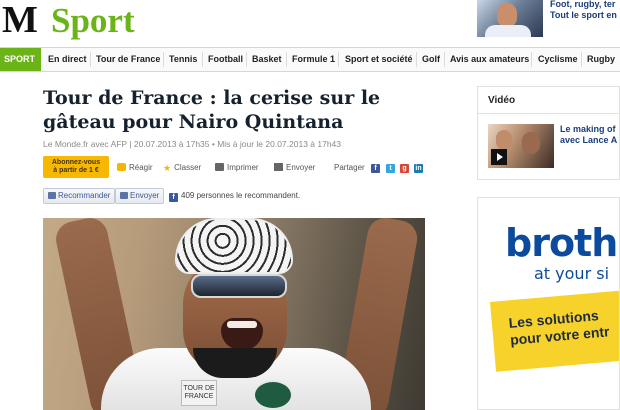  I want to click on jersey-sponsor-logo, so click(273, 395).